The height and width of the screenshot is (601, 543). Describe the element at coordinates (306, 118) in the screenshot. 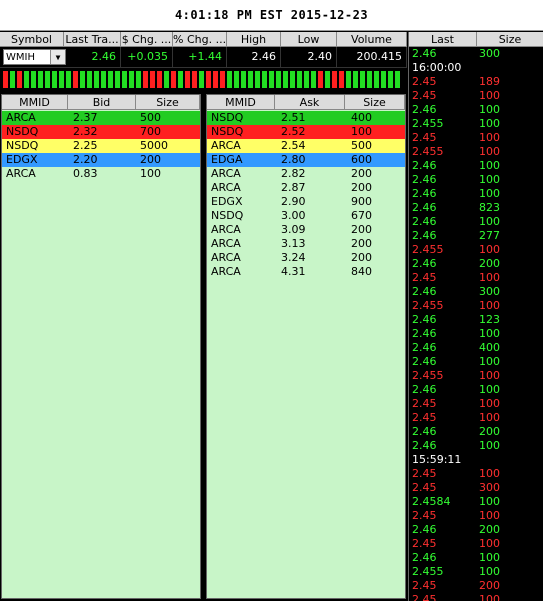

I see `ask-row: NSDQ 2.51 400` at that location.